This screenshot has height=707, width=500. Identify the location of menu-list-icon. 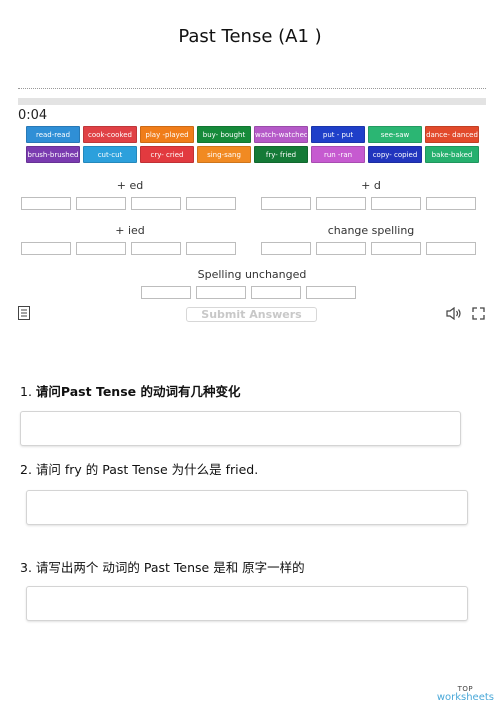
(24, 314).